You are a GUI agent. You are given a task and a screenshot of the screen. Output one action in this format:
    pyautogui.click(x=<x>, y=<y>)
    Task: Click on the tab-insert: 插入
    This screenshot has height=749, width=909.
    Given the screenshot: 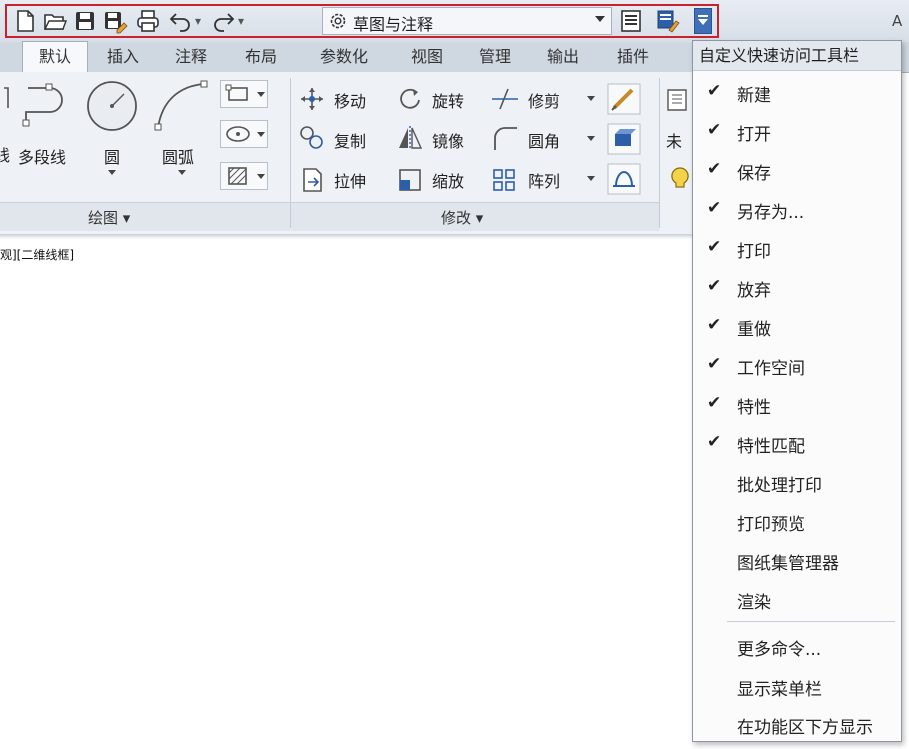 What is the action you would take?
    pyautogui.click(x=123, y=57)
    